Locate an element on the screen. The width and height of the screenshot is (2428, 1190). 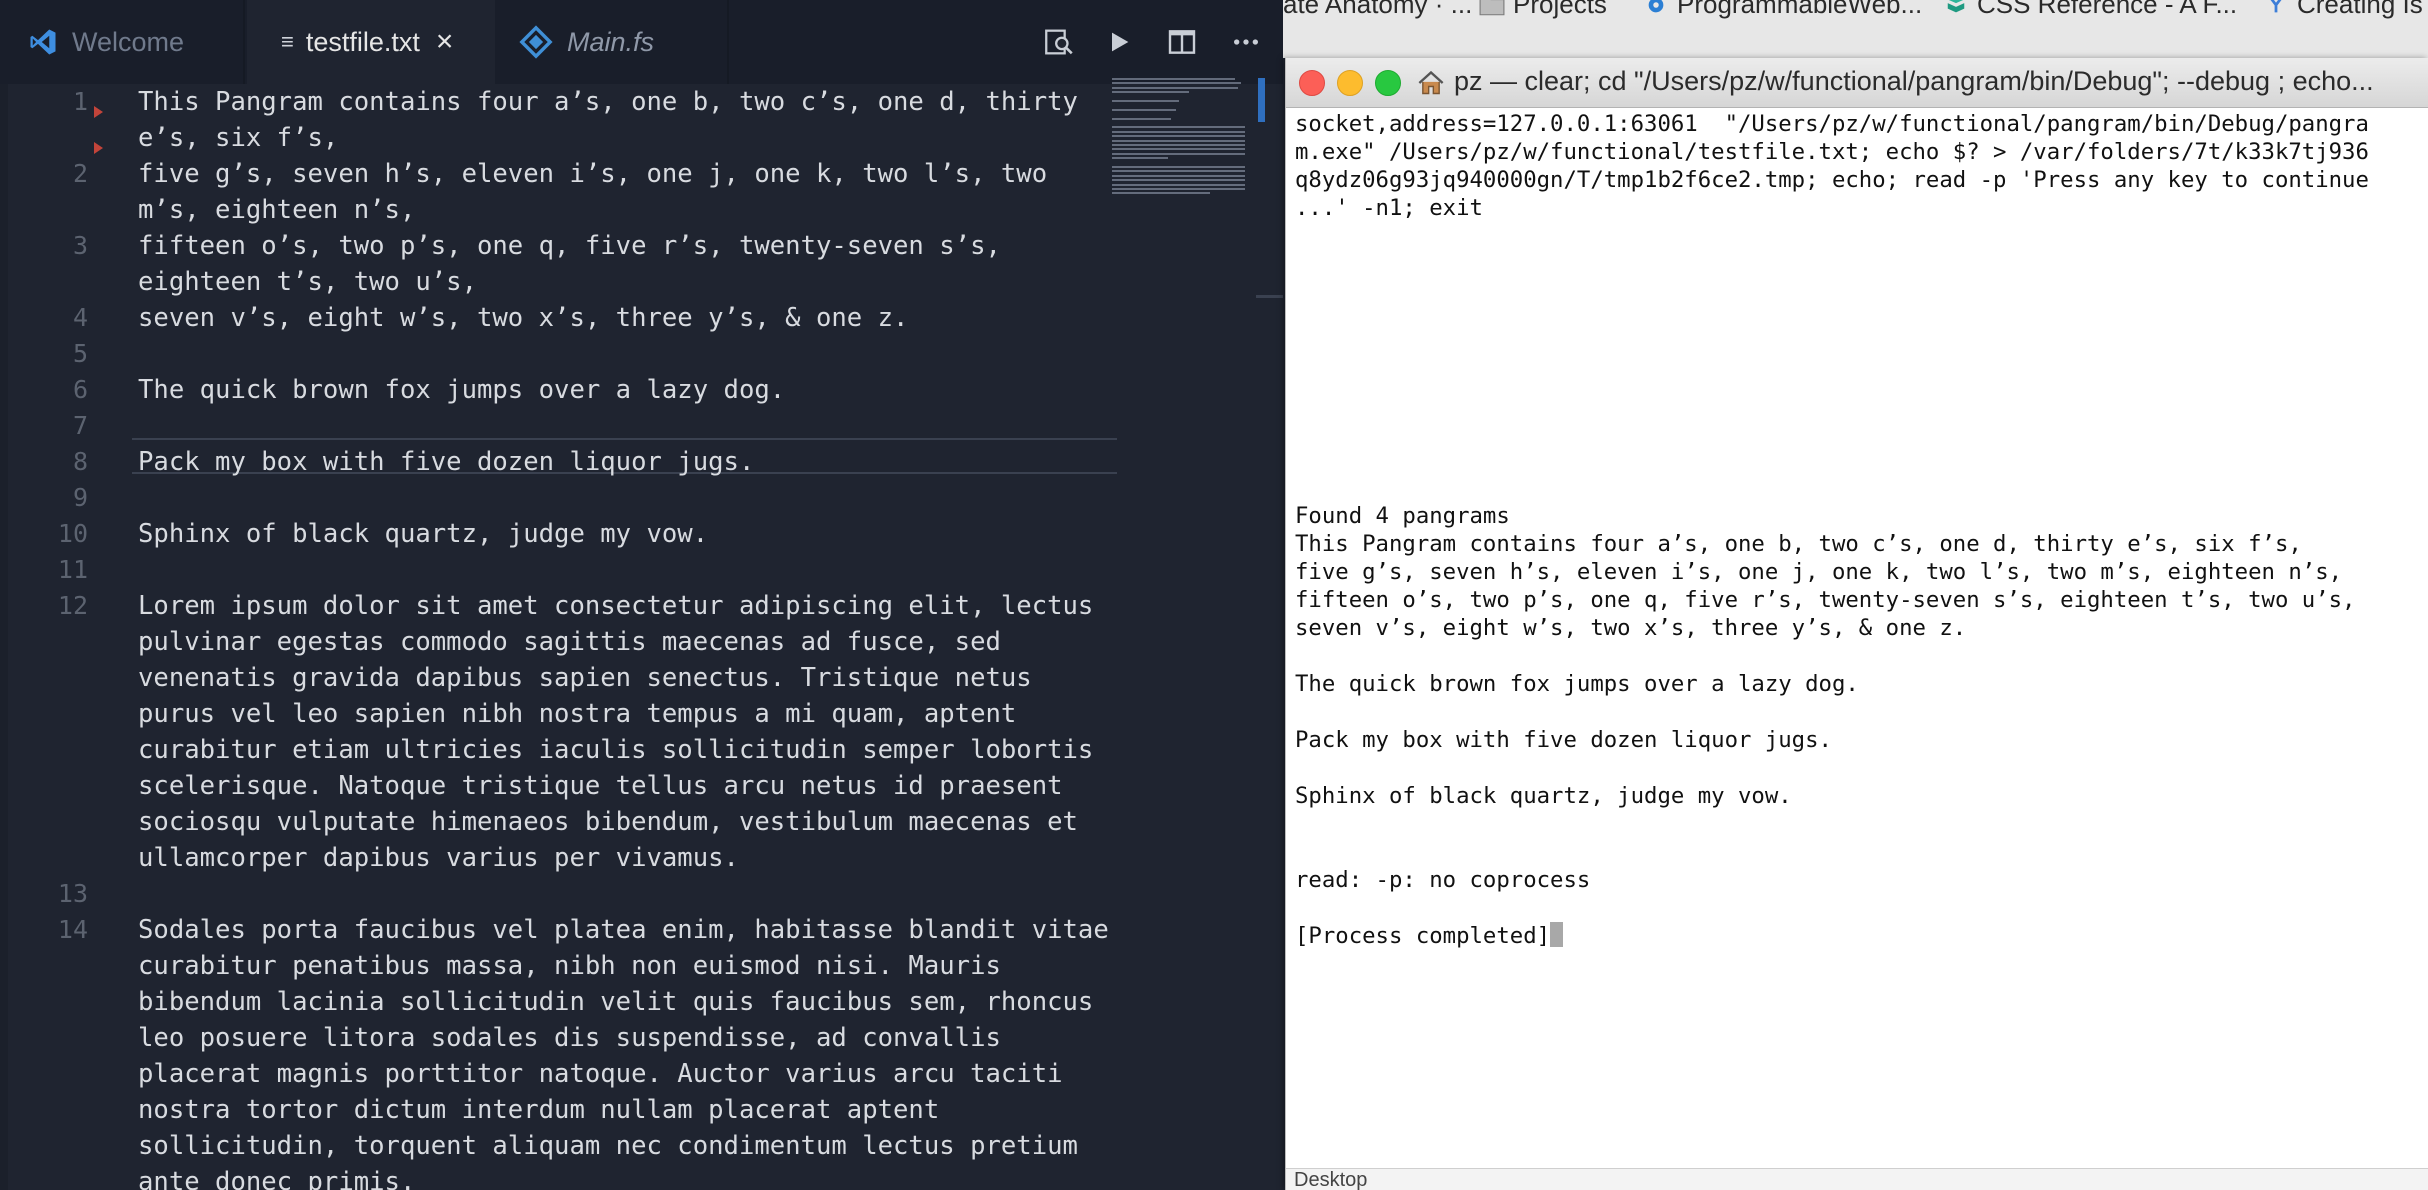
open-preview-button is located at coordinates (1059, 42).